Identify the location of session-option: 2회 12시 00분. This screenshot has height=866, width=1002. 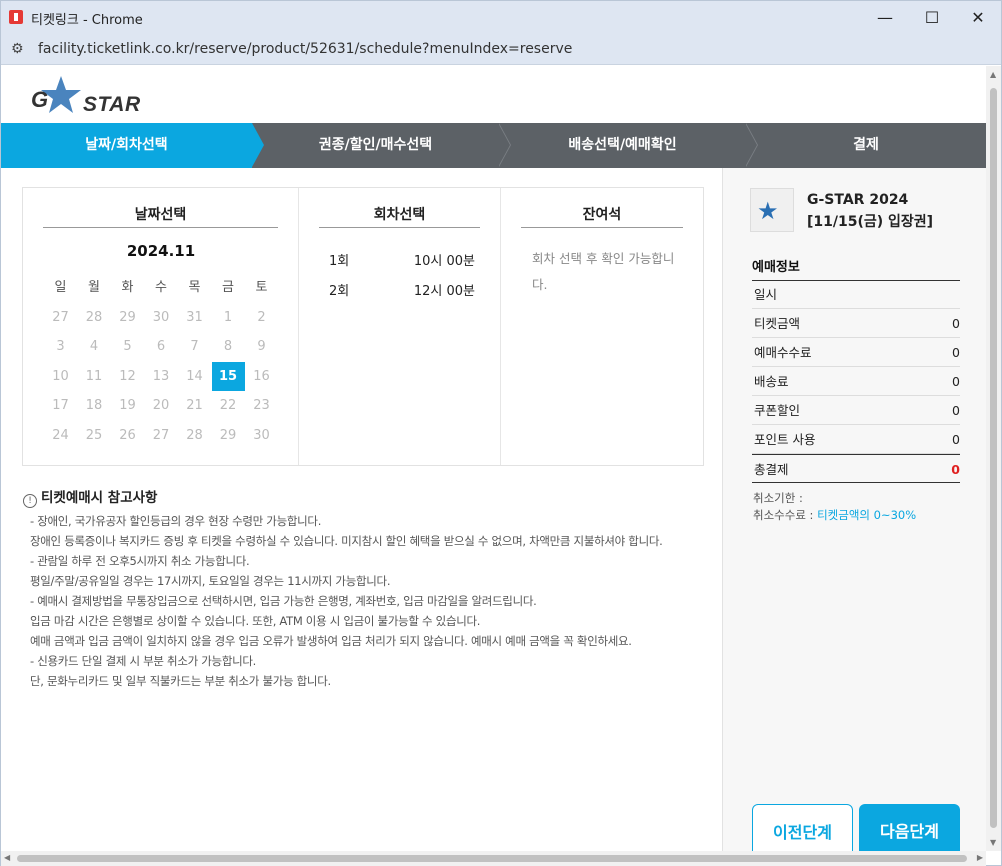
(402, 290).